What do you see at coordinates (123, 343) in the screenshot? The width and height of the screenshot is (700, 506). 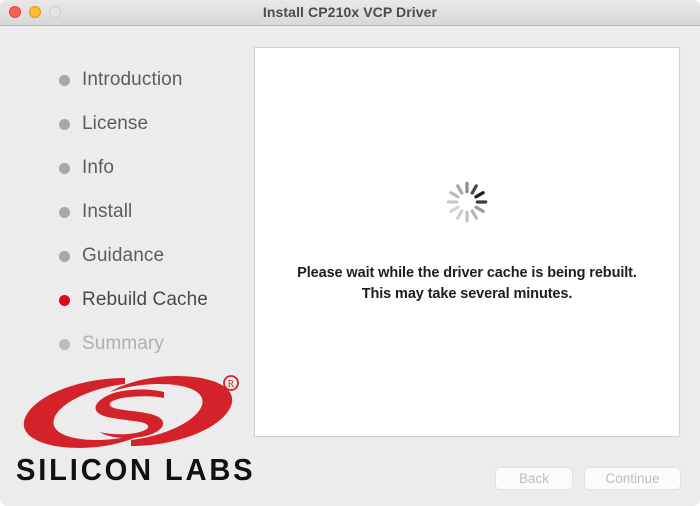 I see `step-label: Summary` at bounding box center [123, 343].